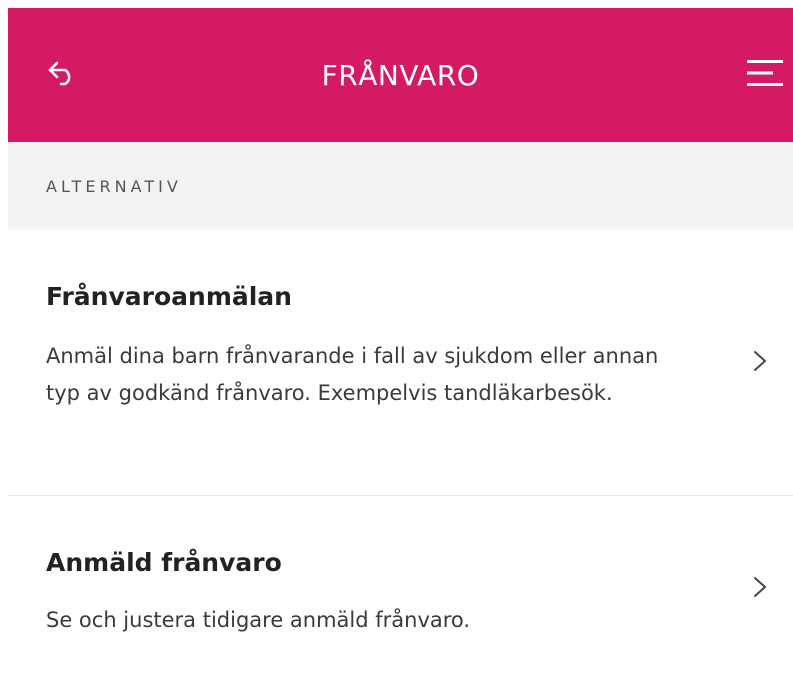 The width and height of the screenshot is (793, 677). I want to click on back-arrow-icon, so click(62, 75).